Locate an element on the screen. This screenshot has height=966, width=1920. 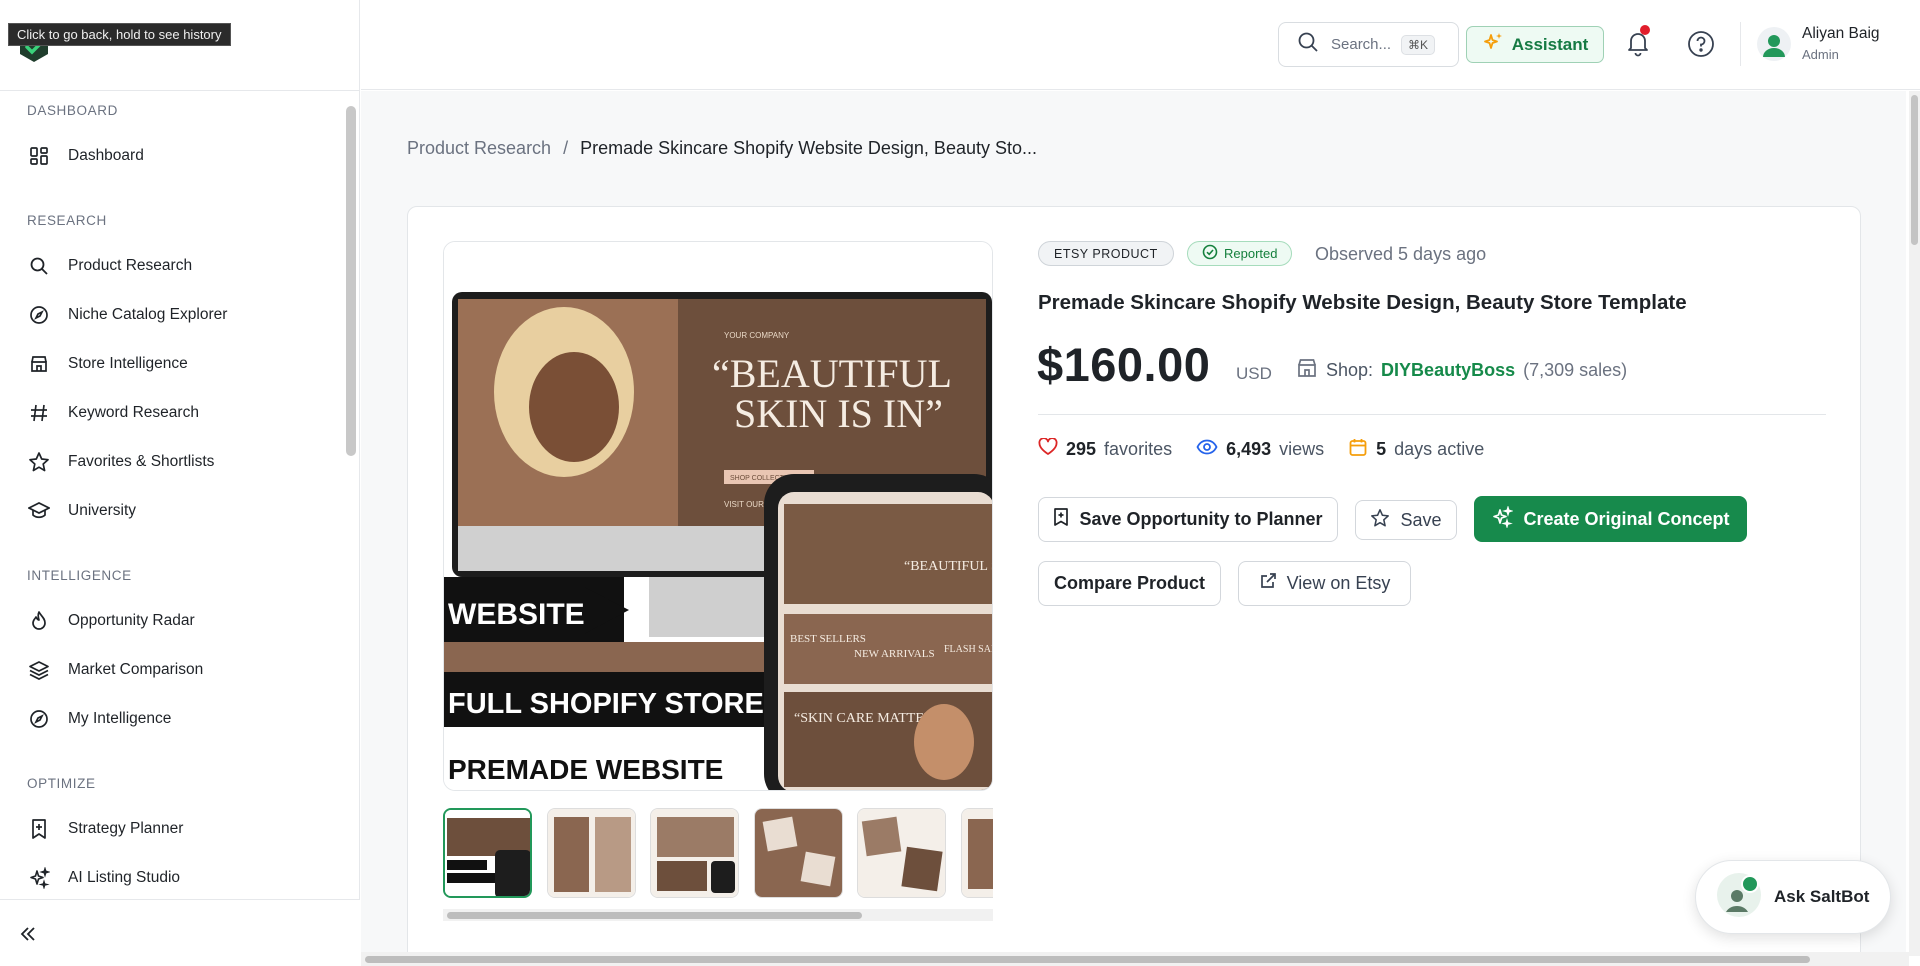
thumbnail-scrollbar is located at coordinates (718, 915).